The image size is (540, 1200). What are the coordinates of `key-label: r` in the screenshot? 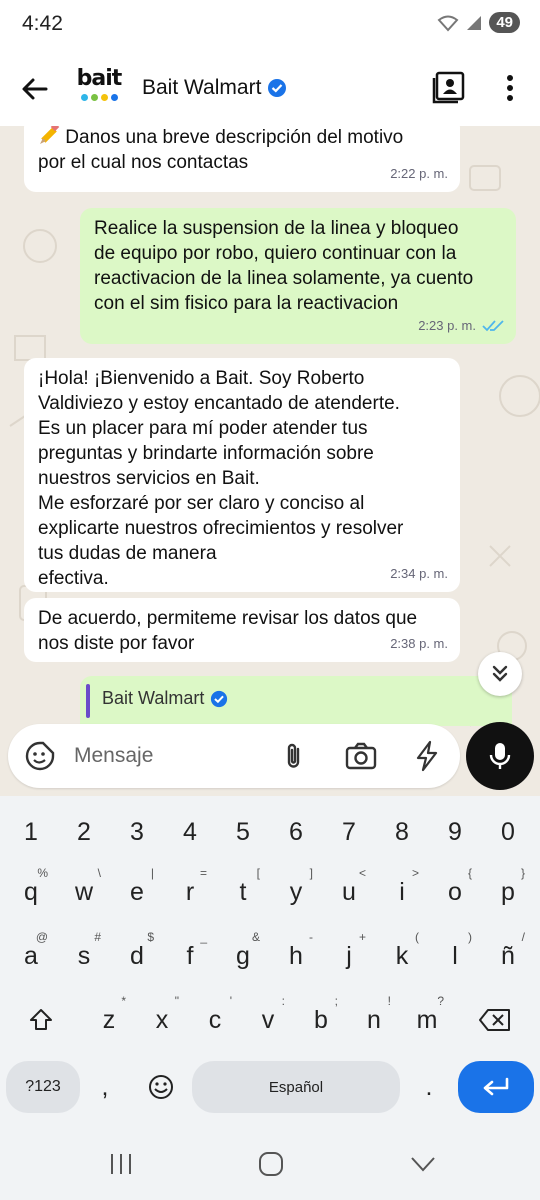 It's located at (190, 891).